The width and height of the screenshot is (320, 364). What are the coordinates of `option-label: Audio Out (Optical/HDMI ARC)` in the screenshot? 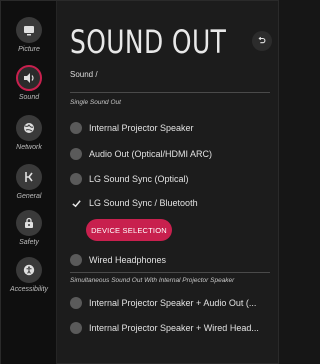 It's located at (151, 154).